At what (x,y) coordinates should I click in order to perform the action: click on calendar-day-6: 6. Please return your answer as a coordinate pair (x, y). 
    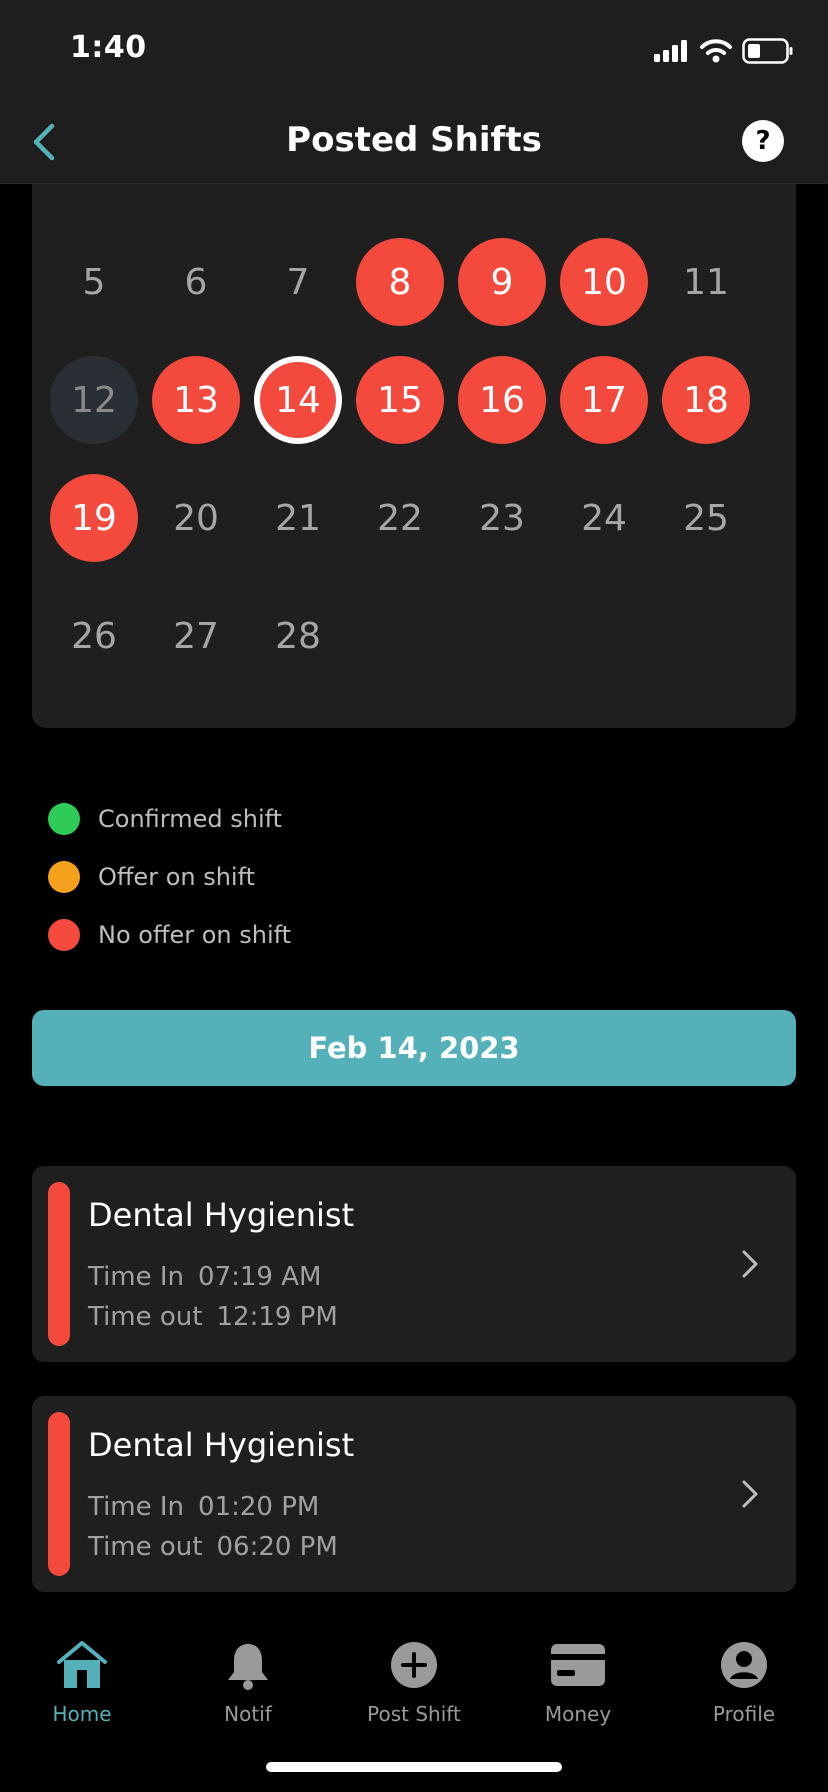
    Looking at the image, I should click on (196, 282).